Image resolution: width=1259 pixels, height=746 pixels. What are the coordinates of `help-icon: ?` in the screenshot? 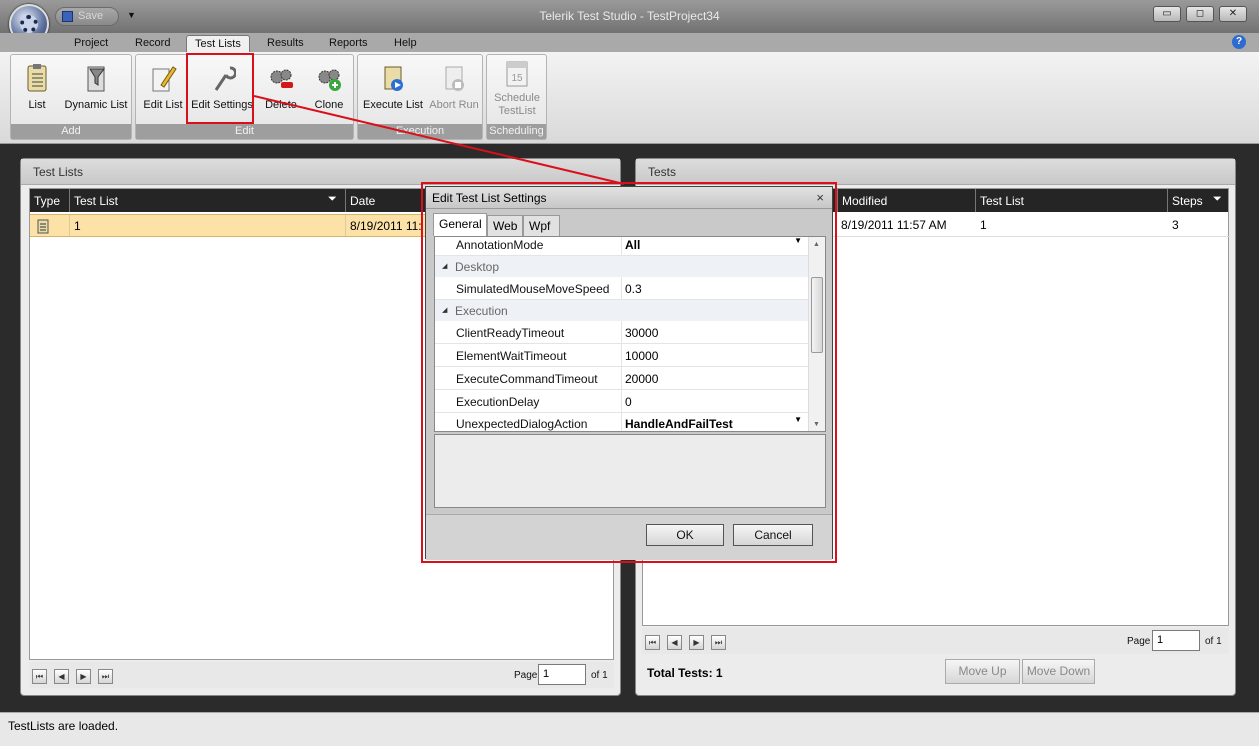 It's located at (1239, 42).